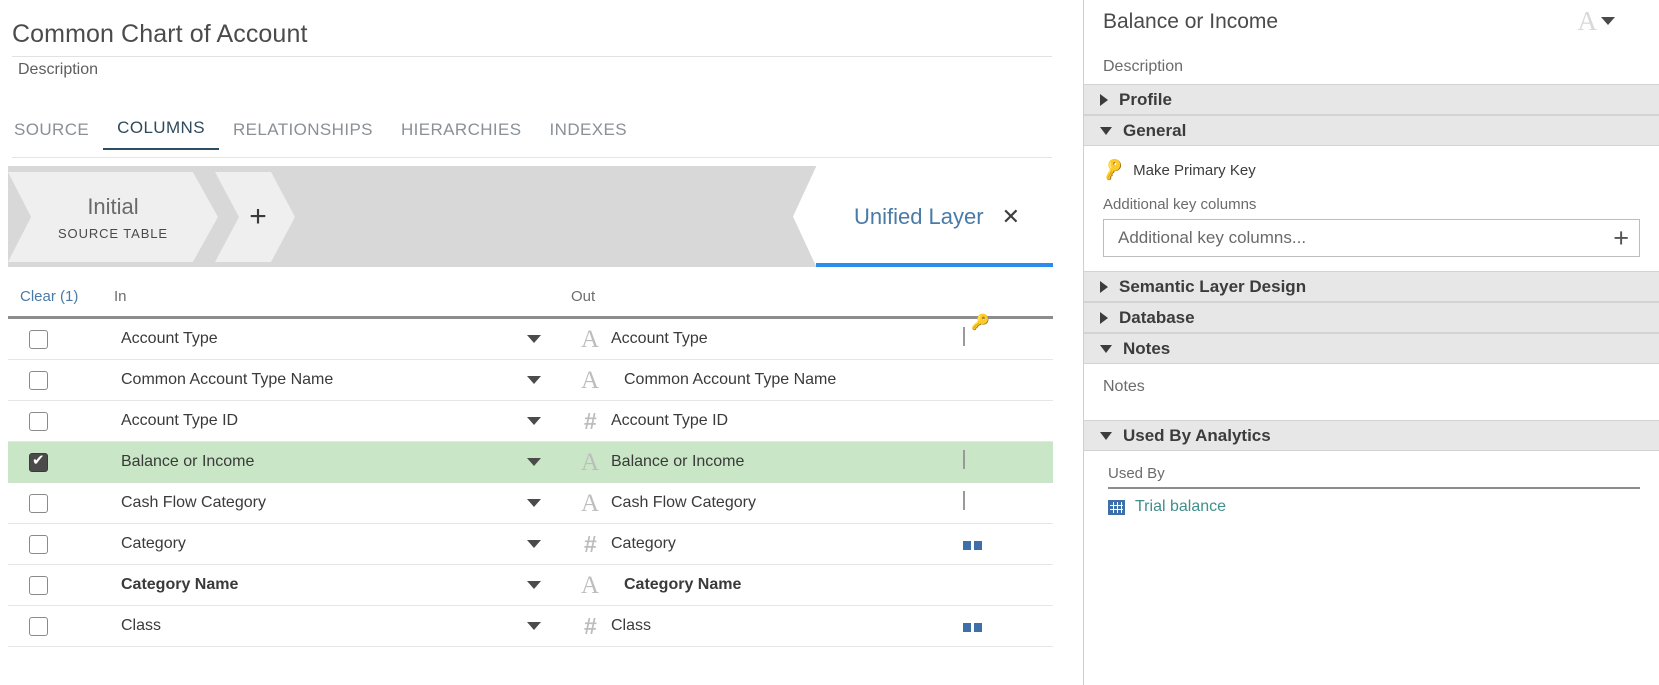  I want to click on section-profile: Profile, so click(1371, 99).